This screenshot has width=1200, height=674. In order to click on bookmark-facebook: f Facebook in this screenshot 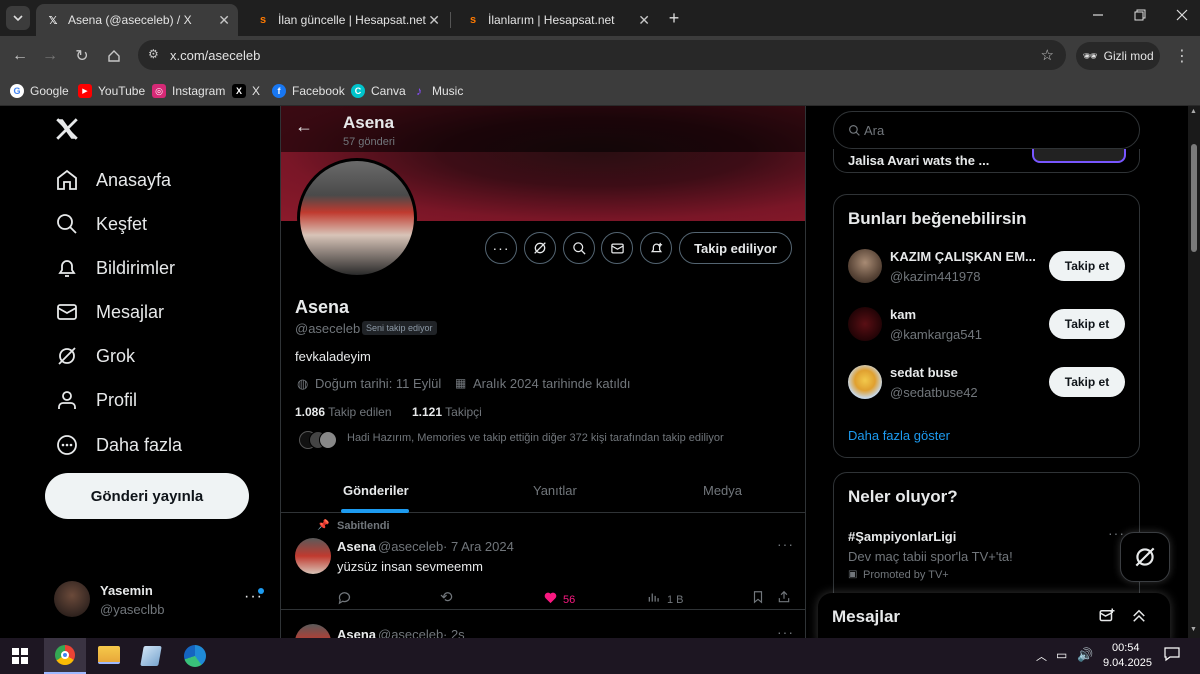, I will do `click(308, 91)`.